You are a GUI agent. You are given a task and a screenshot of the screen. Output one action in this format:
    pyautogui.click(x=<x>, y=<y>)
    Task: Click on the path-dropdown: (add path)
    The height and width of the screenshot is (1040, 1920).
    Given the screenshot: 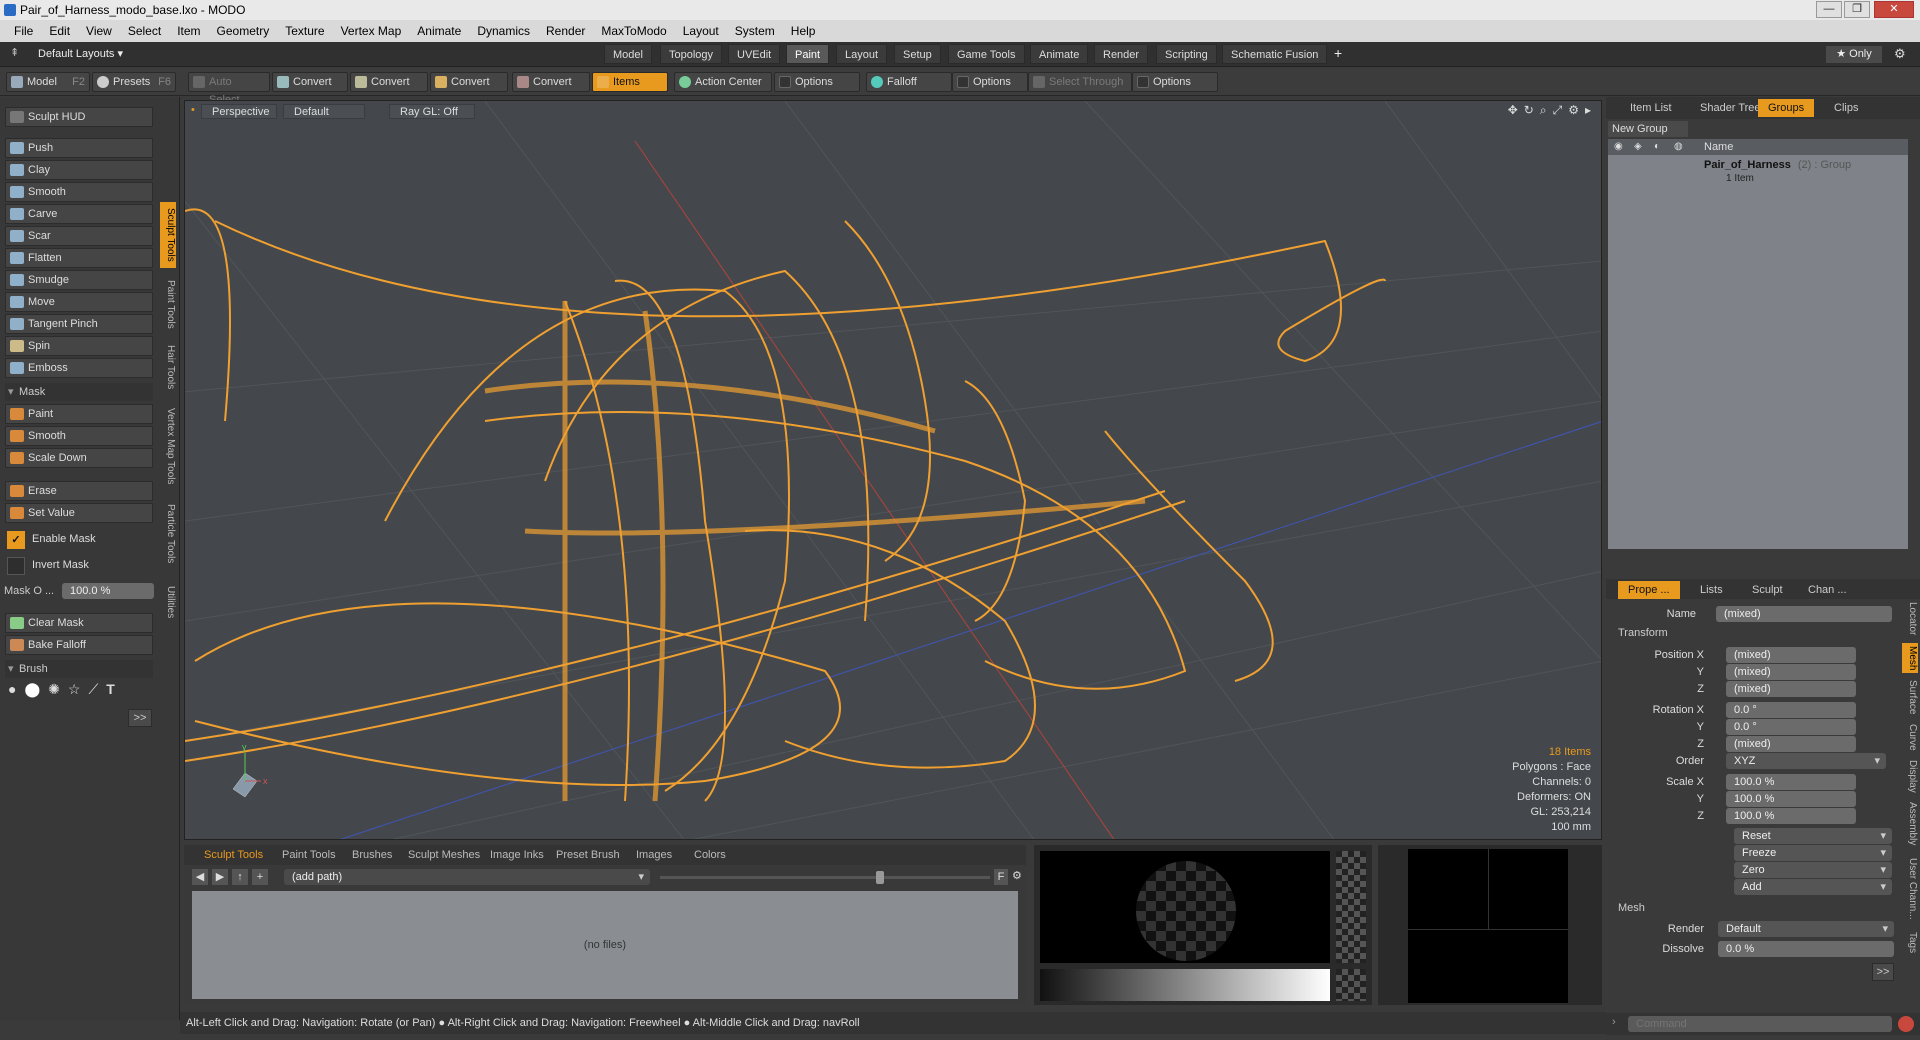 What is the action you would take?
    pyautogui.click(x=467, y=877)
    